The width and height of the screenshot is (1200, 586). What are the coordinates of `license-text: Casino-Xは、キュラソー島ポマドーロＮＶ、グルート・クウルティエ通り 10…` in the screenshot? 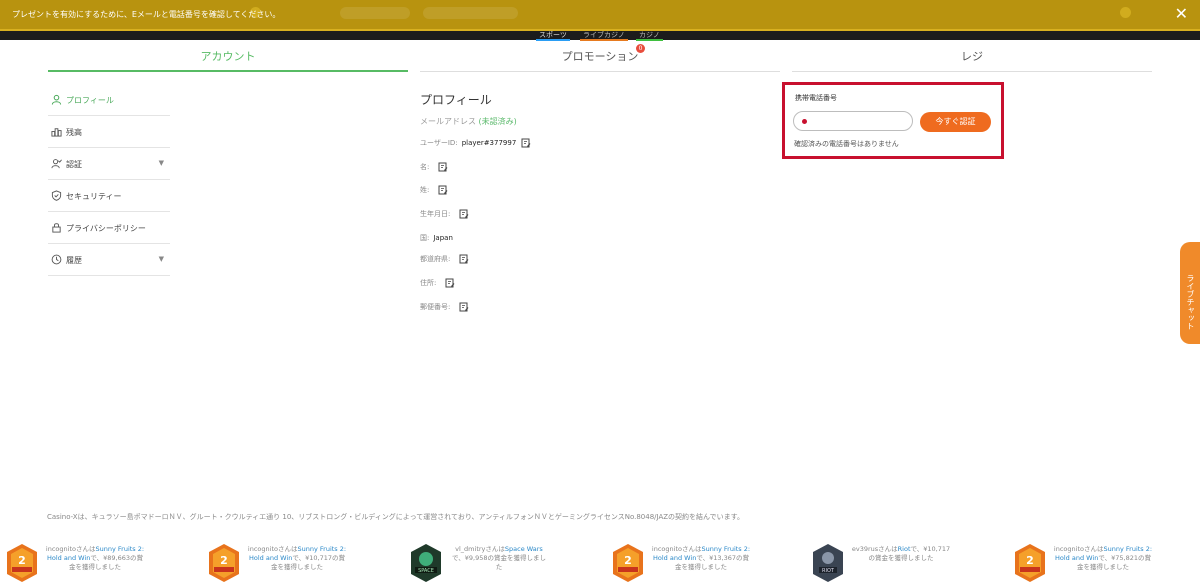 It's located at (395, 517).